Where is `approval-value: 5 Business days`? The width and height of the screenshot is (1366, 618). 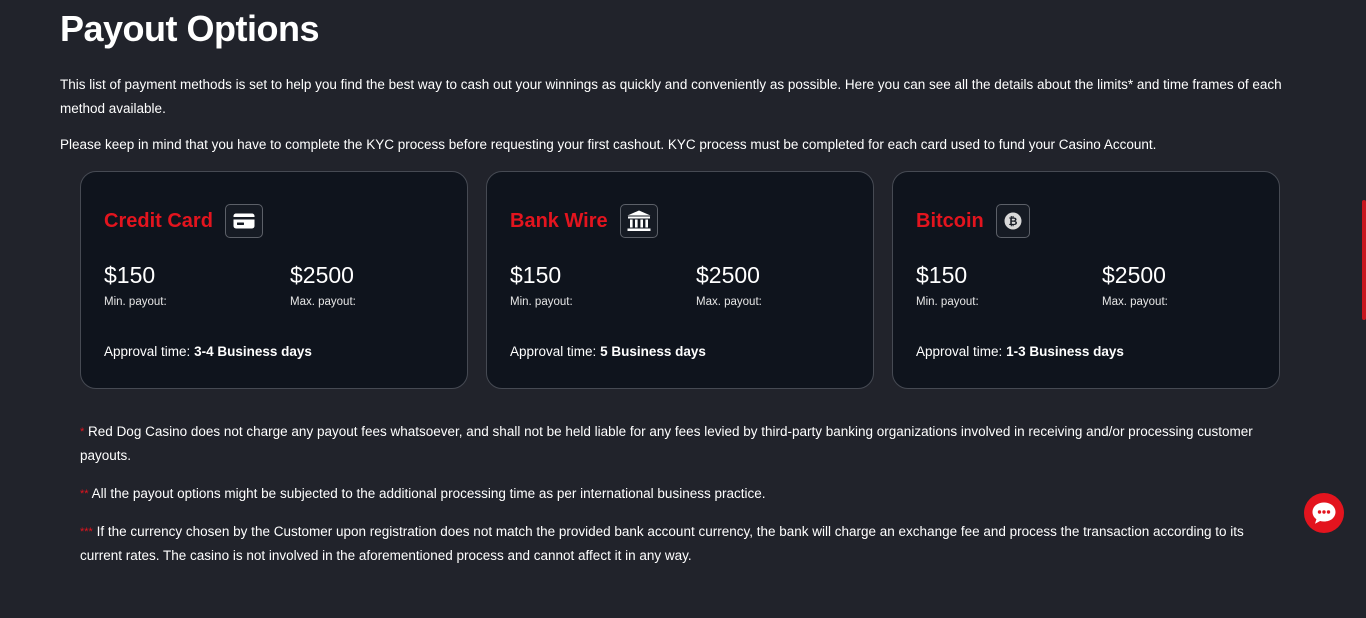 approval-value: 5 Business days is located at coordinates (653, 351).